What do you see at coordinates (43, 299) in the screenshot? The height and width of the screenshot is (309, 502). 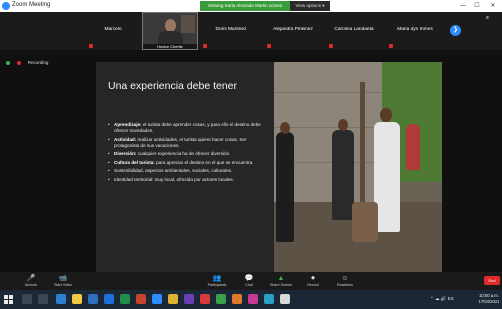 I see `task-view-icon` at bounding box center [43, 299].